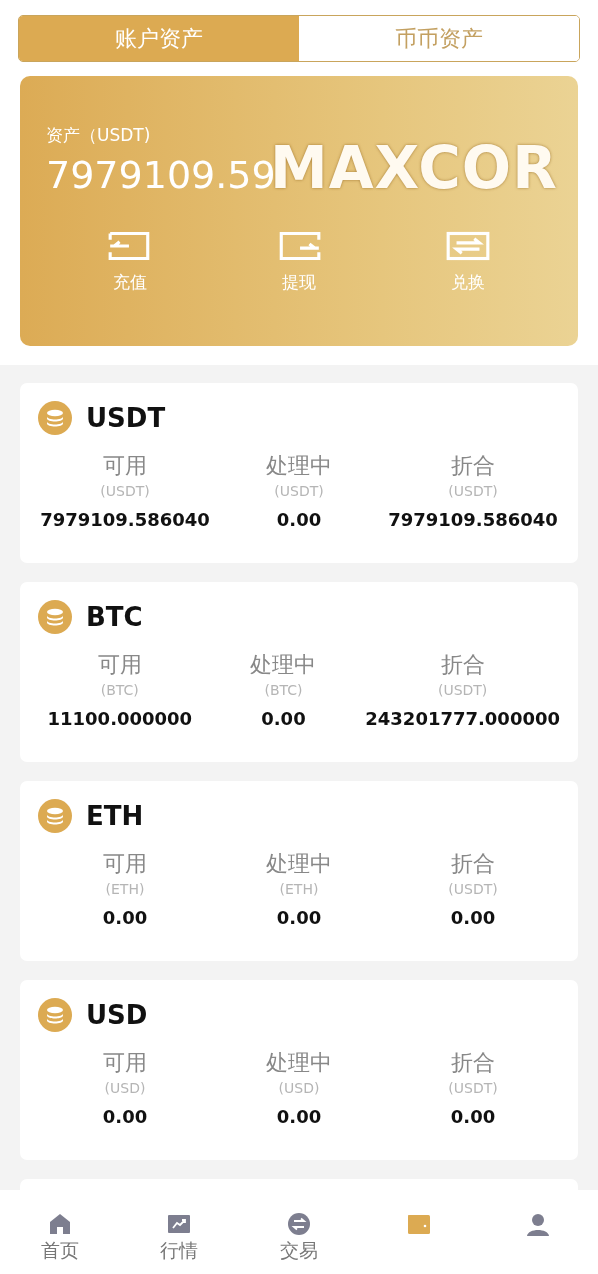  Describe the element at coordinates (117, 1015) in the screenshot. I see `asset-name: USD` at that location.